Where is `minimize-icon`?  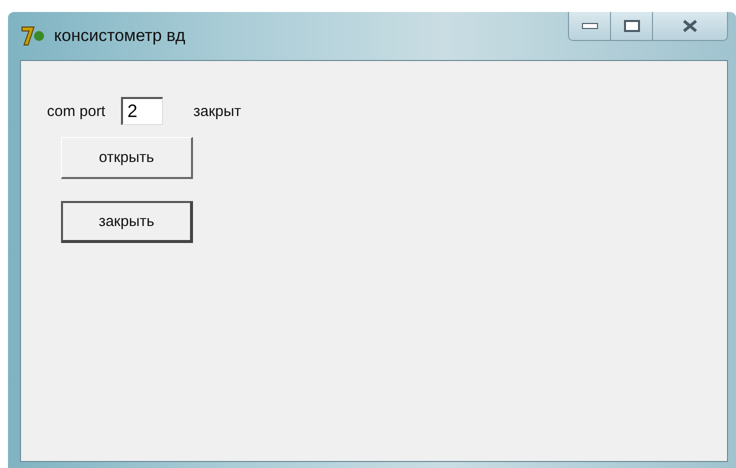
minimize-icon is located at coordinates (590, 26).